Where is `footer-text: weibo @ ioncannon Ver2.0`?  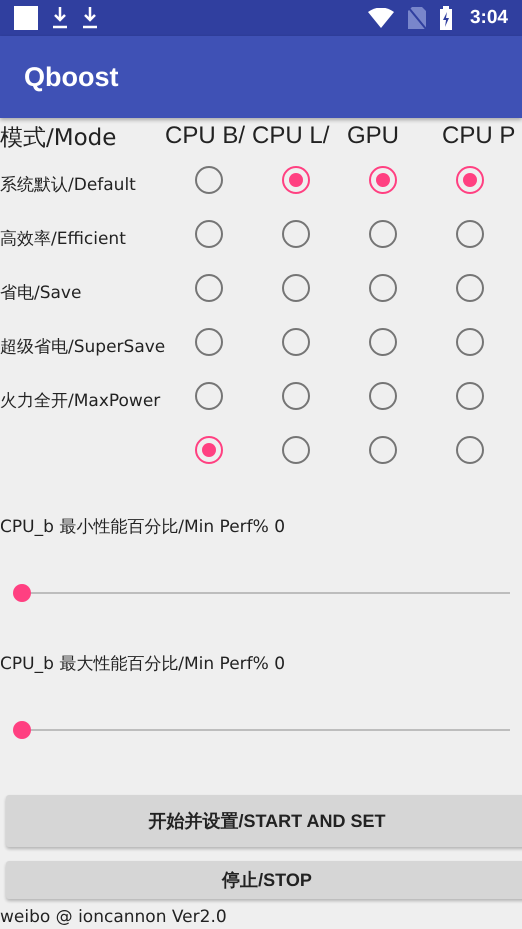
footer-text: weibo @ ioncannon Ver2.0 is located at coordinates (114, 917).